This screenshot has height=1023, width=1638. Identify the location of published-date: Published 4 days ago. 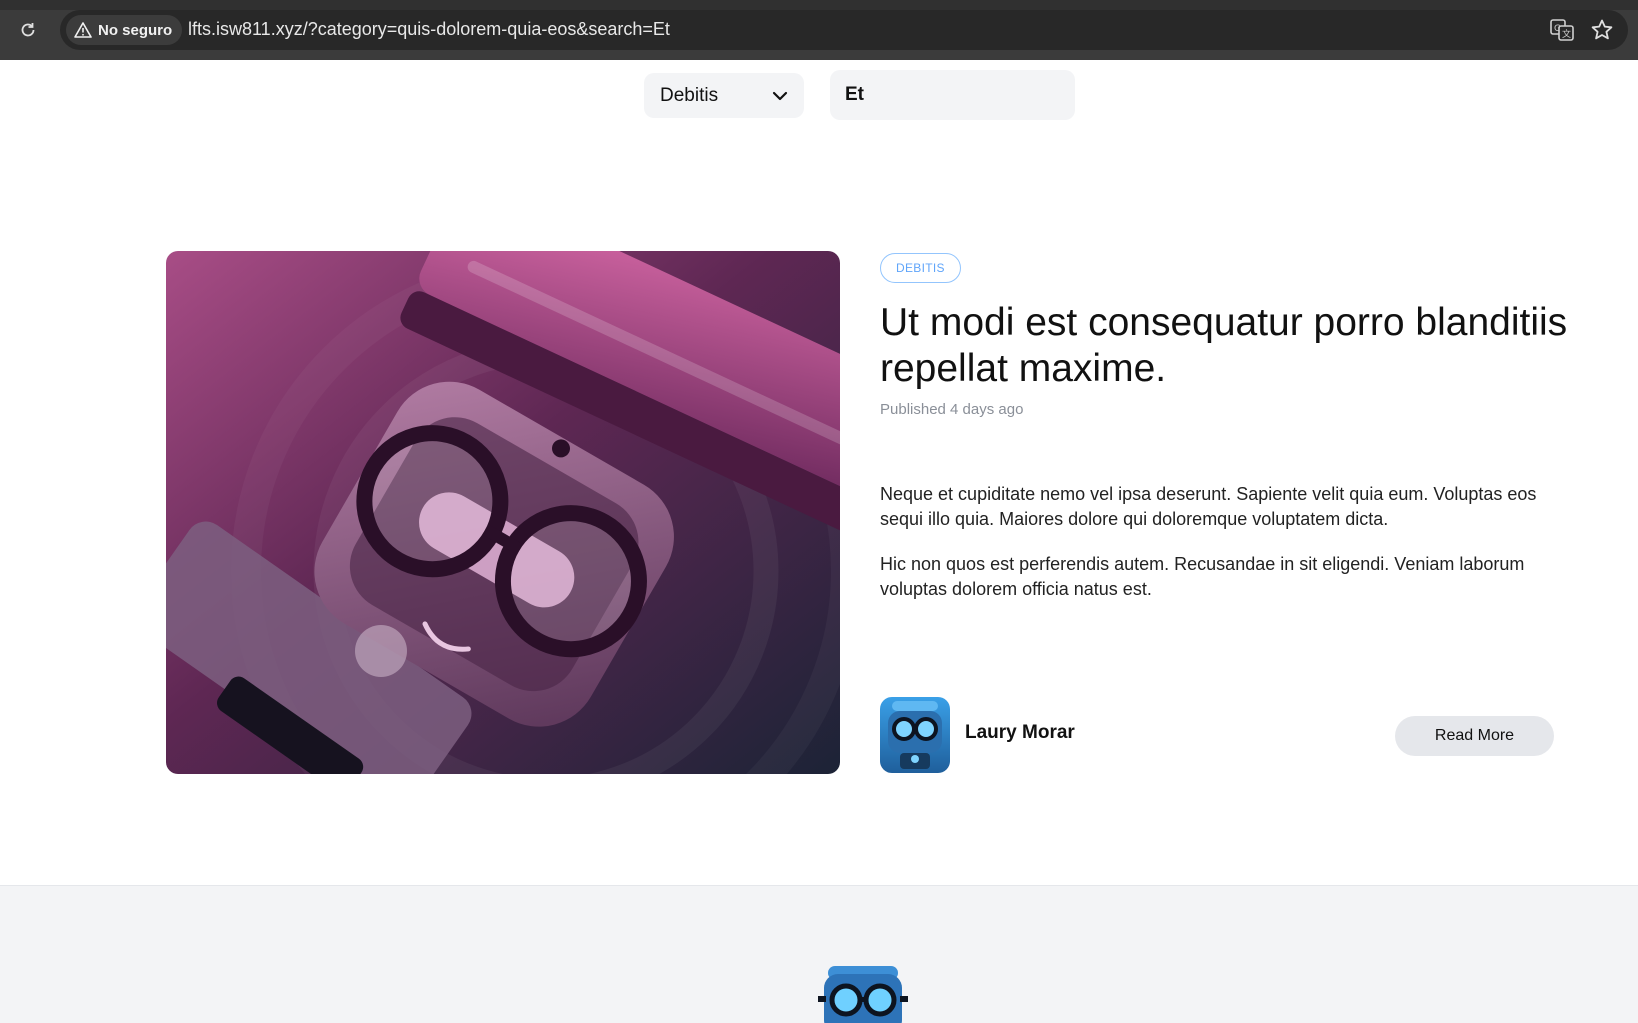
(952, 409).